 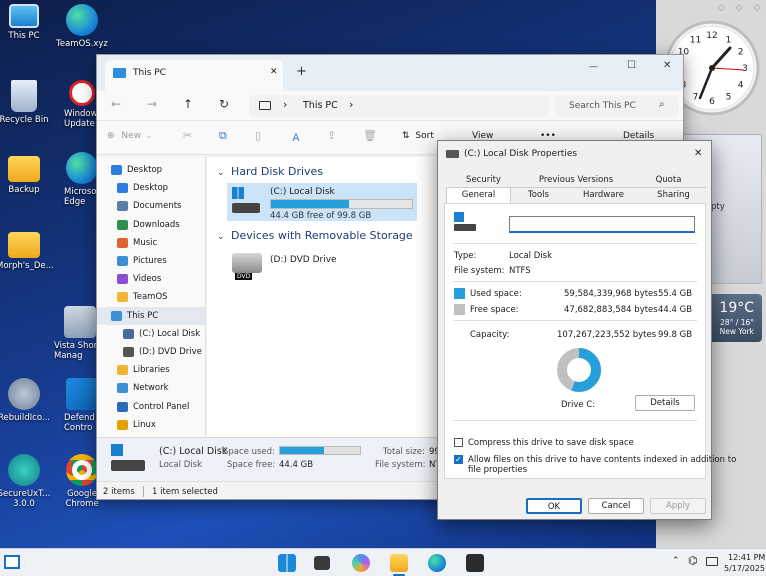 I want to click on delete-icon: 🗑, so click(x=370, y=135).